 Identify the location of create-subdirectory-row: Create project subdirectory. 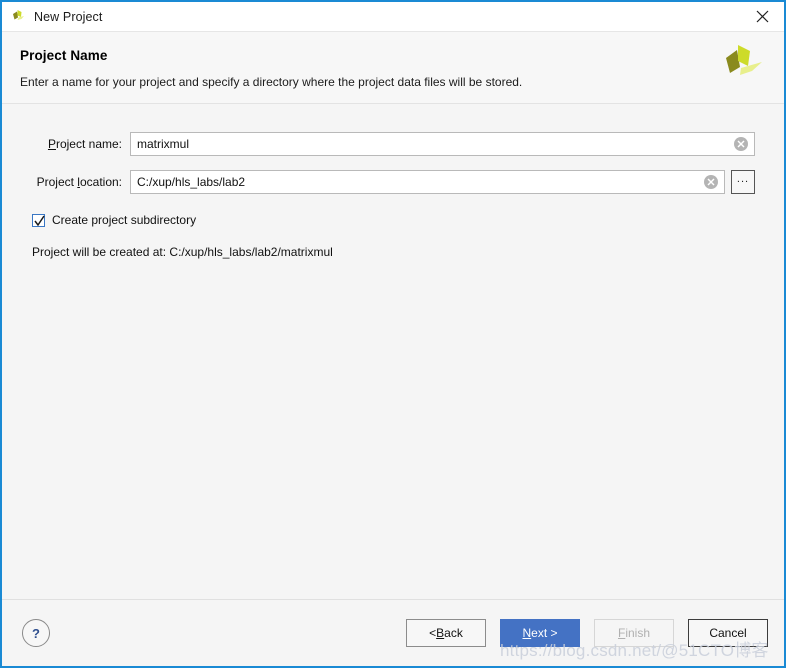
(408, 220).